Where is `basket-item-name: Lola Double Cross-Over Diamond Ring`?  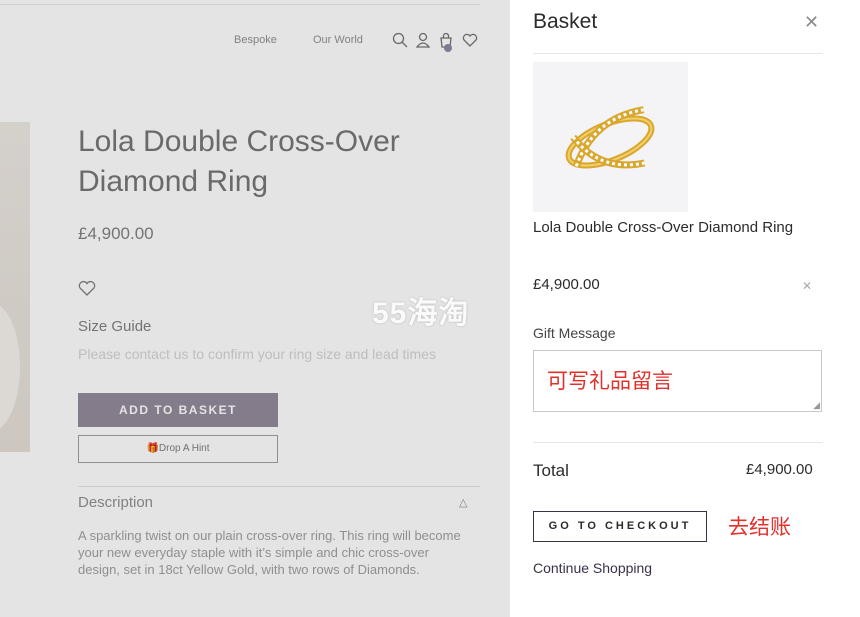
basket-item-name: Lola Double Cross-Over Diamond Ring is located at coordinates (673, 227).